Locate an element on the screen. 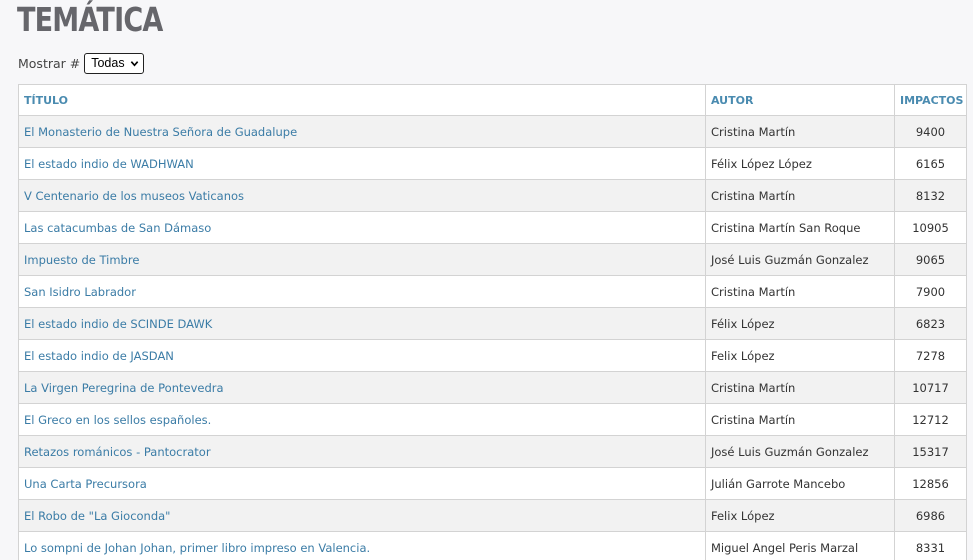 This screenshot has height=560, width=973. impacts-cell: 6986 is located at coordinates (930, 515).